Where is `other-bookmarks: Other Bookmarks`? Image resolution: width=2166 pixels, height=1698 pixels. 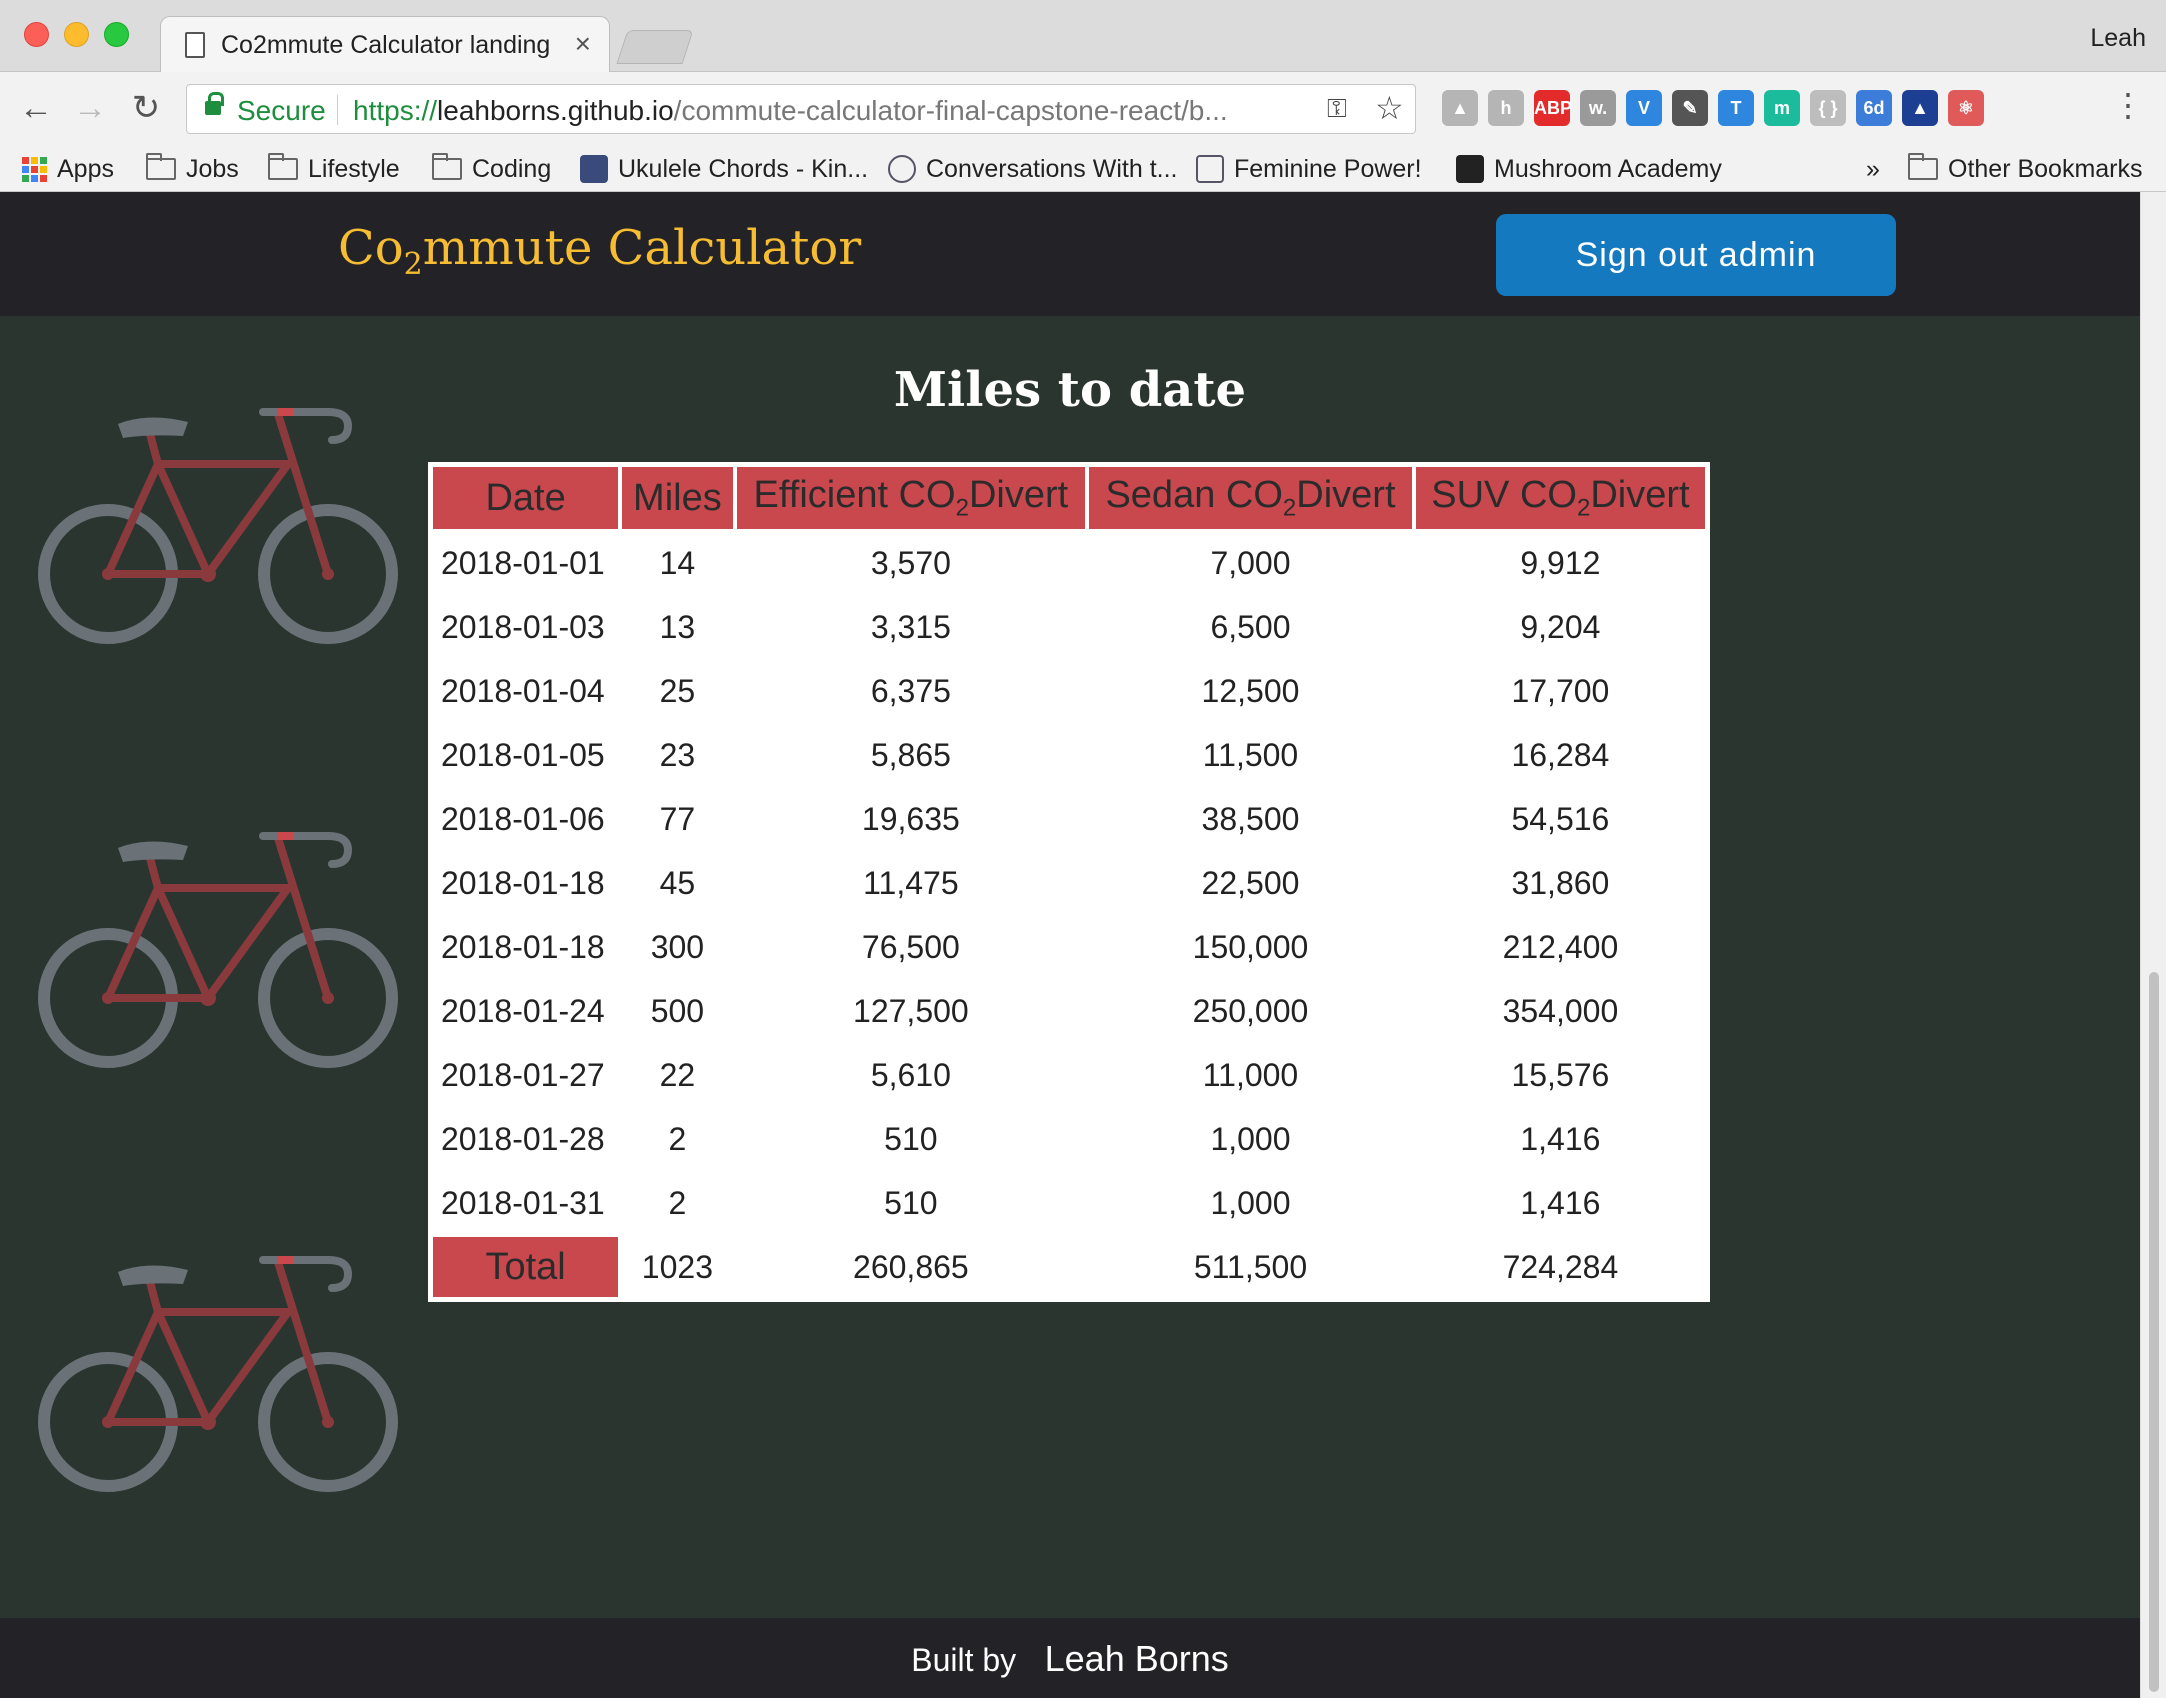 other-bookmarks: Other Bookmarks is located at coordinates (2025, 169).